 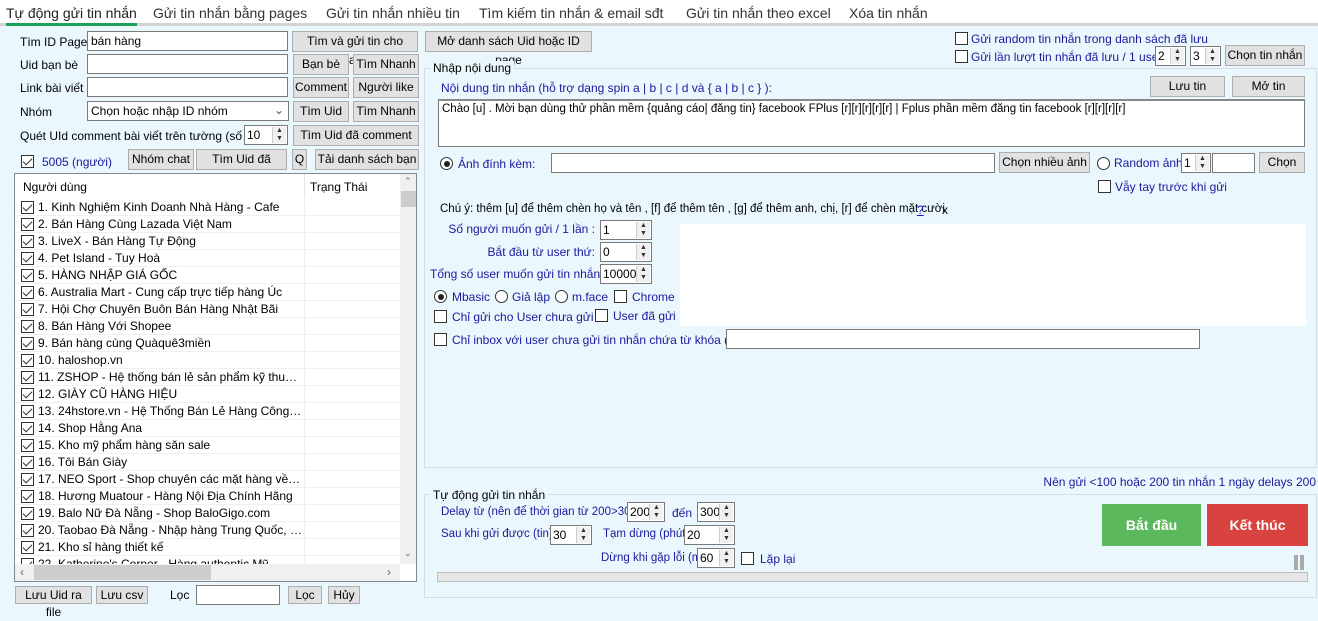 I want to click on load-friends-button: Tải danh sách bạn, so click(x=367, y=159).